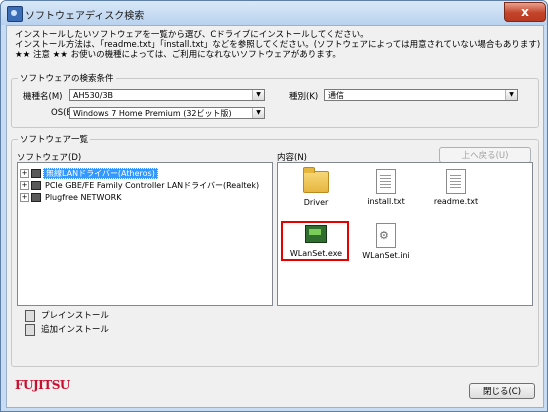  I want to click on tree-item-label: 無線LANドライバー(Atheros), so click(100, 173).